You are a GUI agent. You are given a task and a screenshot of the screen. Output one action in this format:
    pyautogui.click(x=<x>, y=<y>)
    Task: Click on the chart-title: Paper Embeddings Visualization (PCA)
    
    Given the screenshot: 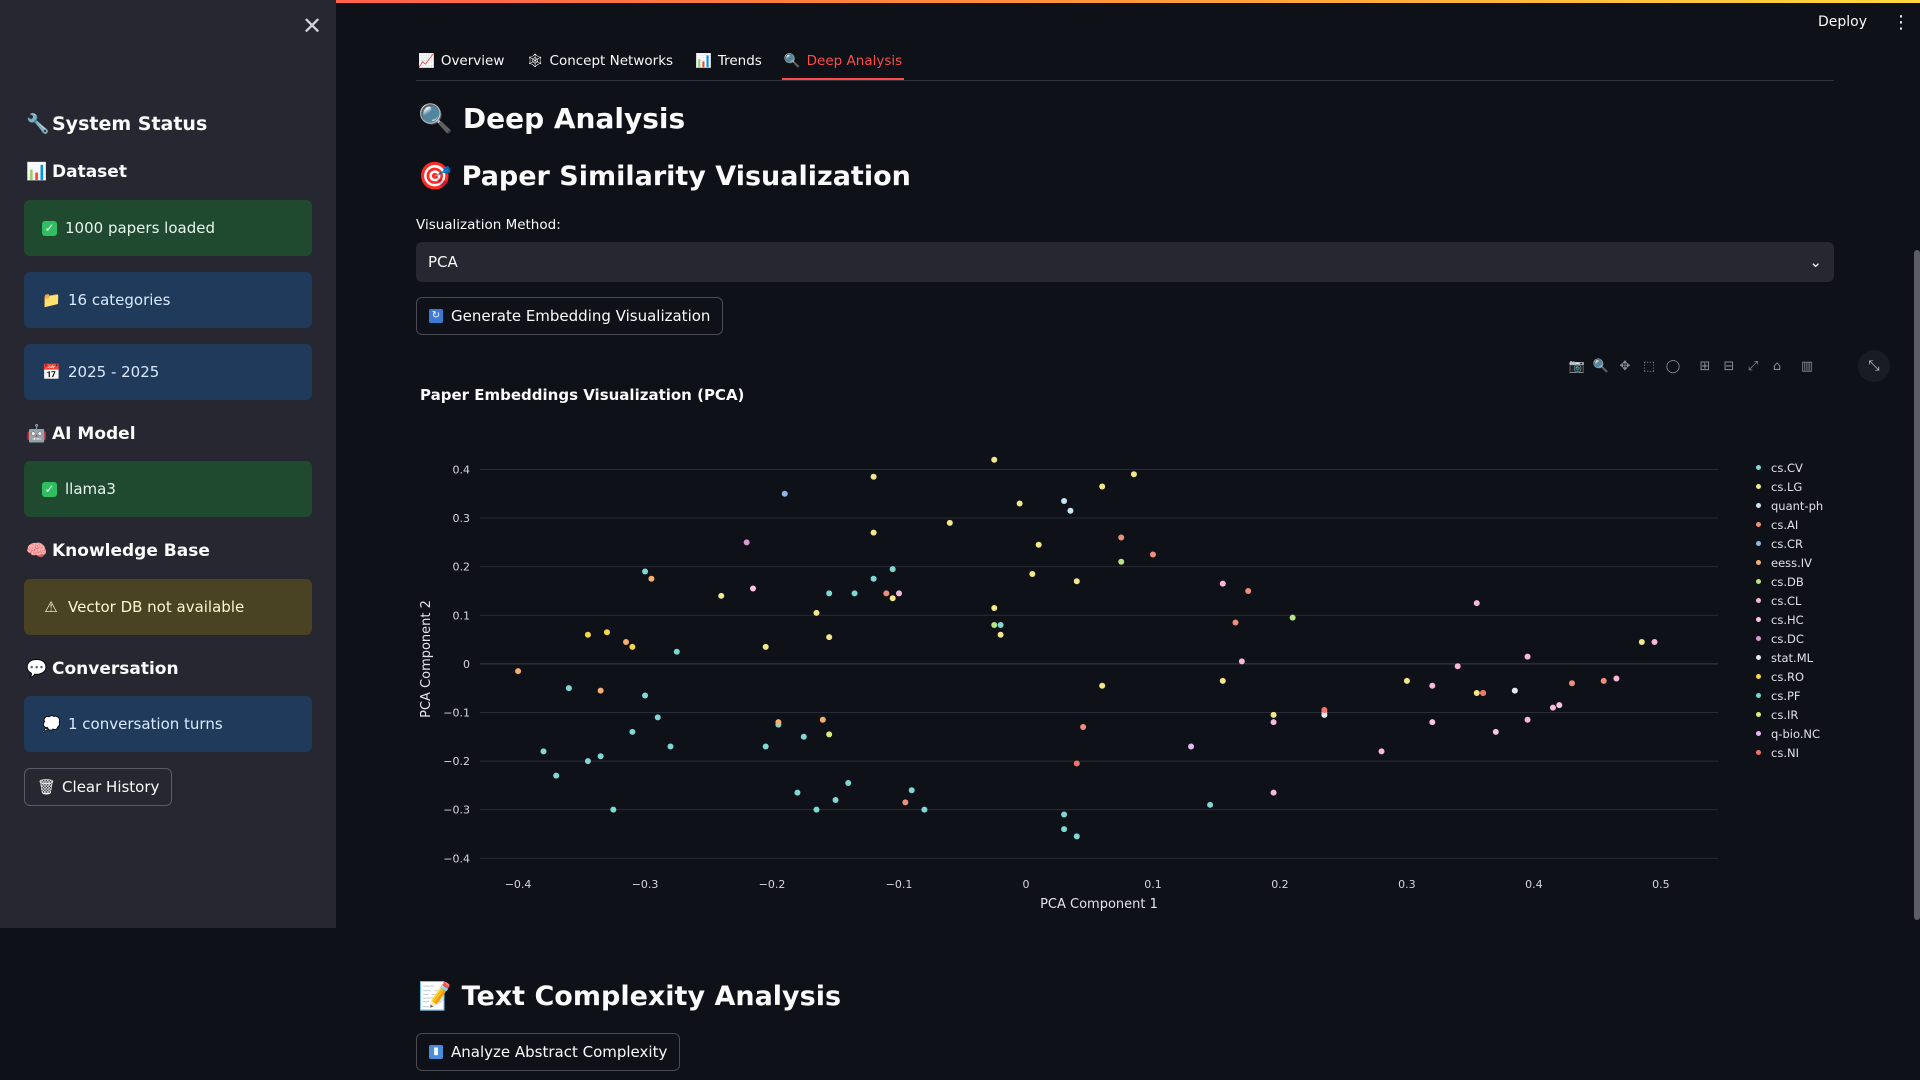 What is the action you would take?
    pyautogui.click(x=582, y=395)
    